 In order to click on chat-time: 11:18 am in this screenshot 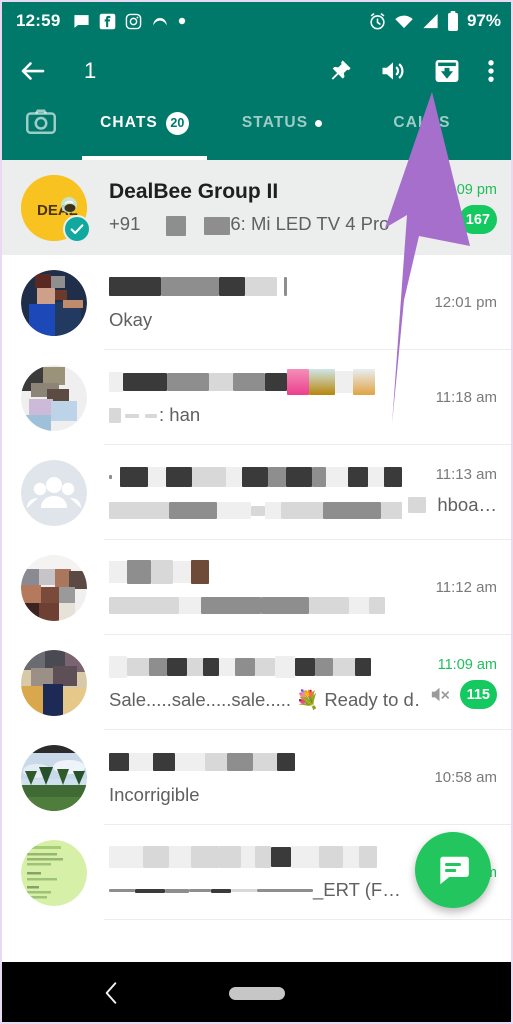, I will do `click(466, 397)`.